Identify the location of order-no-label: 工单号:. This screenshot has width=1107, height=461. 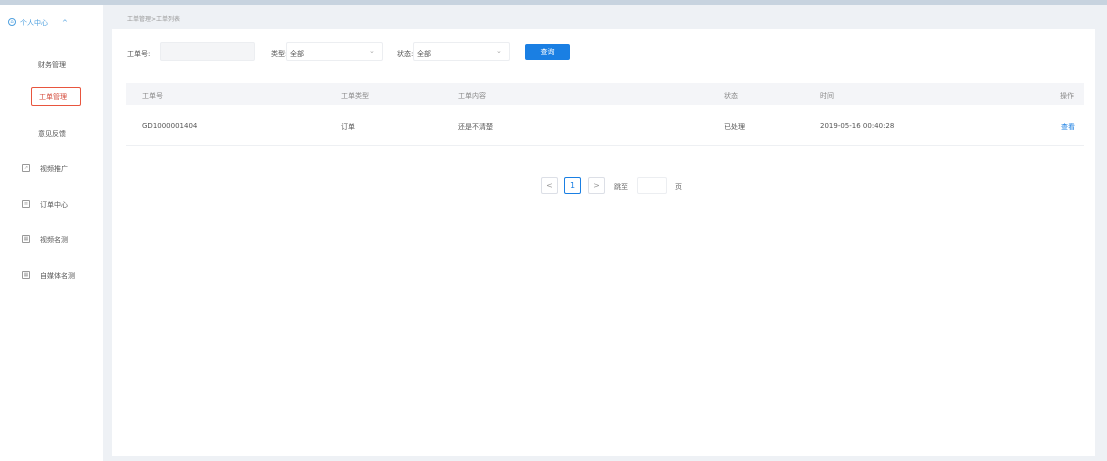
(139, 54).